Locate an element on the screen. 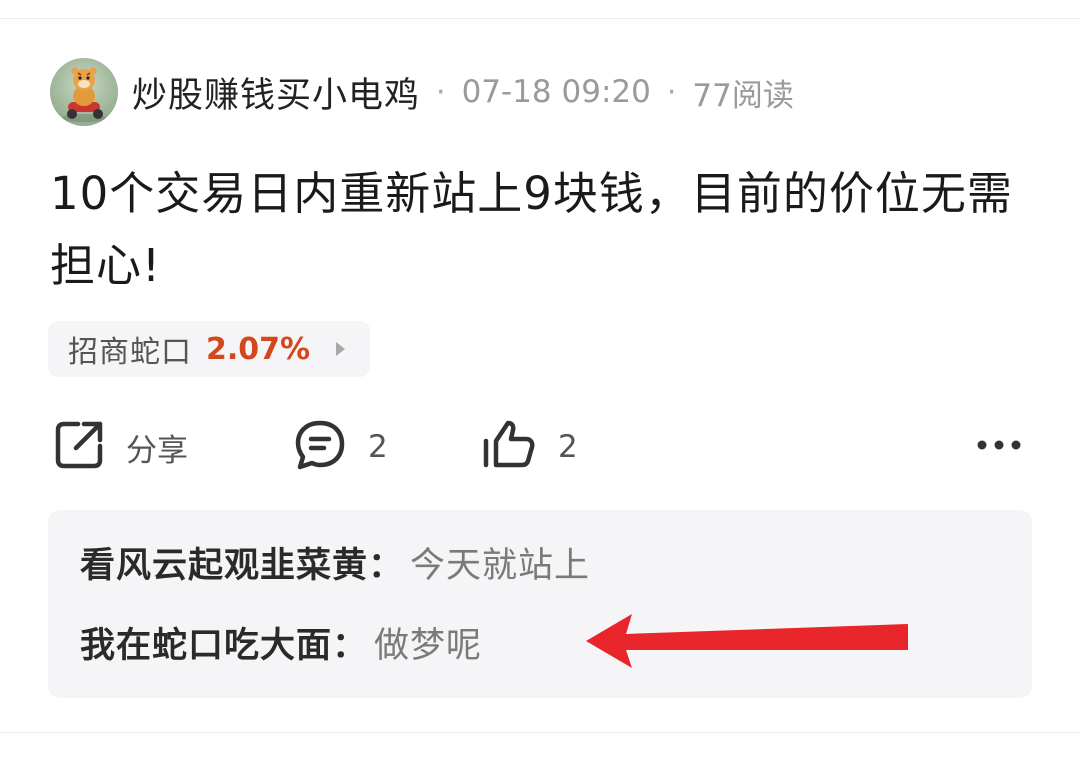 The width and height of the screenshot is (1080, 760). read-count: 77阅读 is located at coordinates (743, 95).